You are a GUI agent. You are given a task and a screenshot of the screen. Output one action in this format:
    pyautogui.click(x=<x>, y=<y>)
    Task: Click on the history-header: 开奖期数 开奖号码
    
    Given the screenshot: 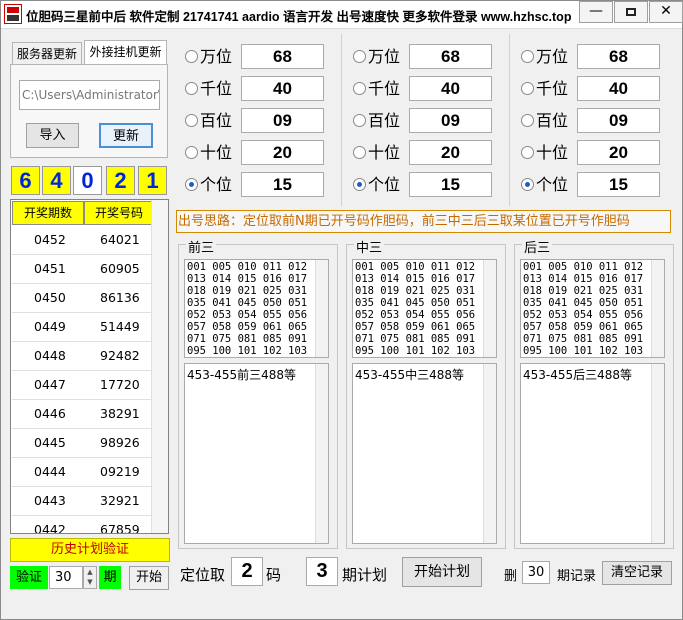 What is the action you would take?
    pyautogui.click(x=83, y=213)
    